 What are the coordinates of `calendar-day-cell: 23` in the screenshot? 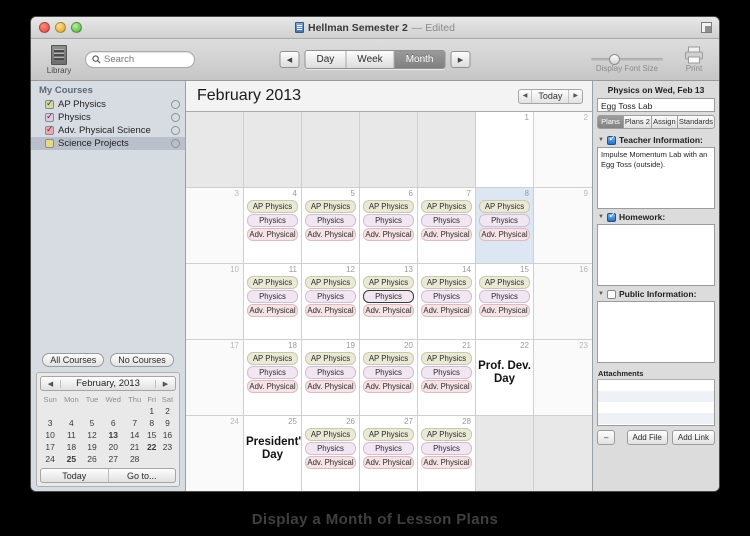 It's located at (563, 378).